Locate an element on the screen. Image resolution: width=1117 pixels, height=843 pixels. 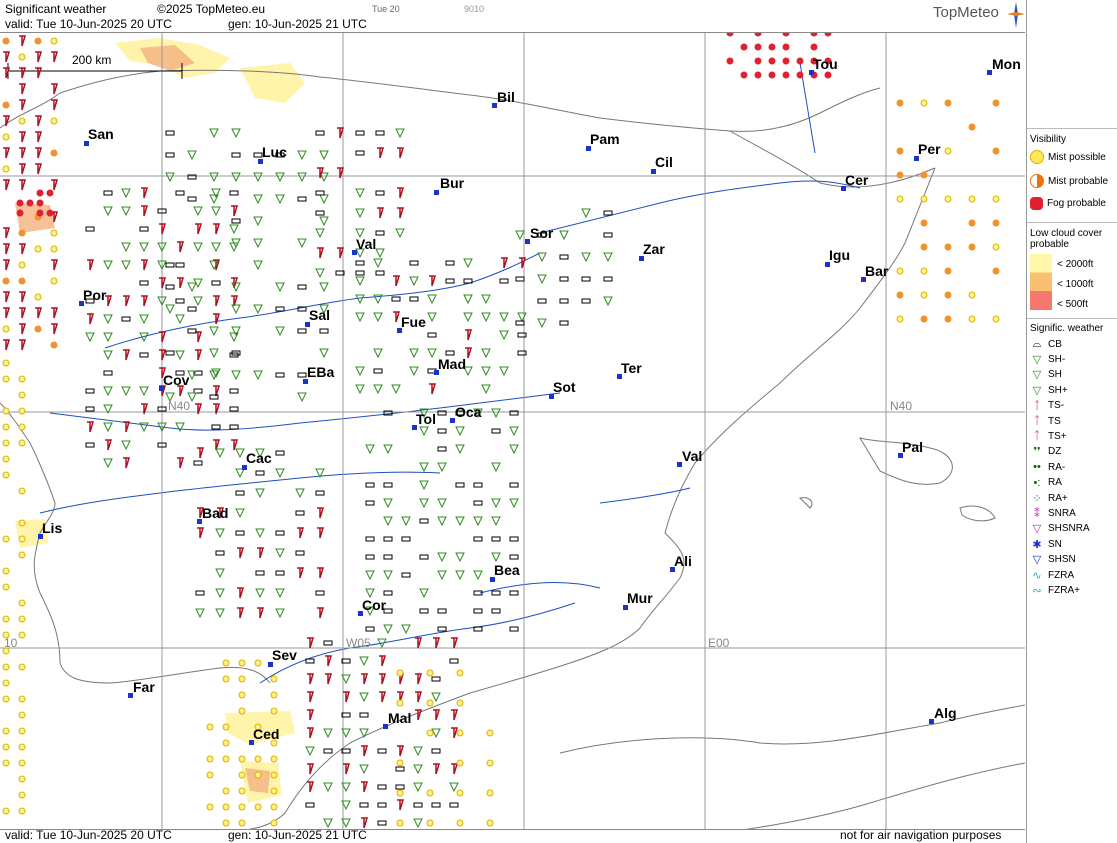
city-por: Por is located at coordinates (92, 296).